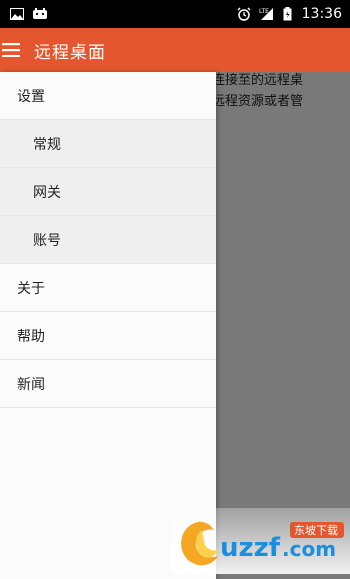  Describe the element at coordinates (108, 192) in the screenshot. I see `drawer-item-gateway: 网关` at that location.